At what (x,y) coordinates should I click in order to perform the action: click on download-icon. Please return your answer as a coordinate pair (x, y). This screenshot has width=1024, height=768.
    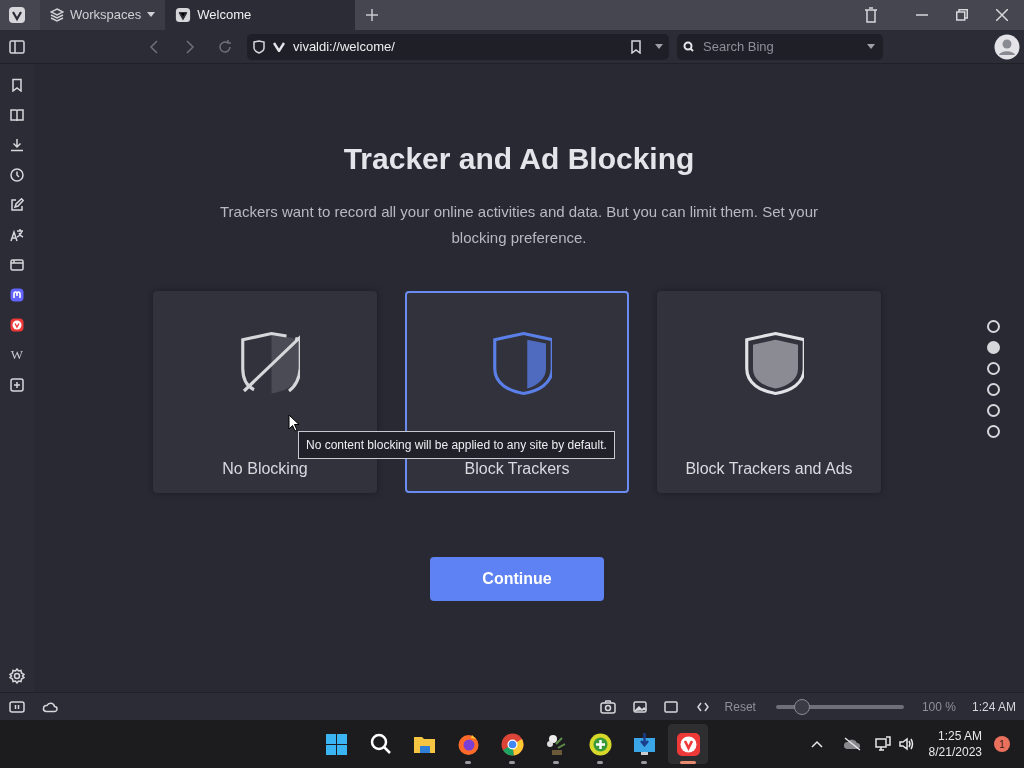
    Looking at the image, I should click on (17, 145).